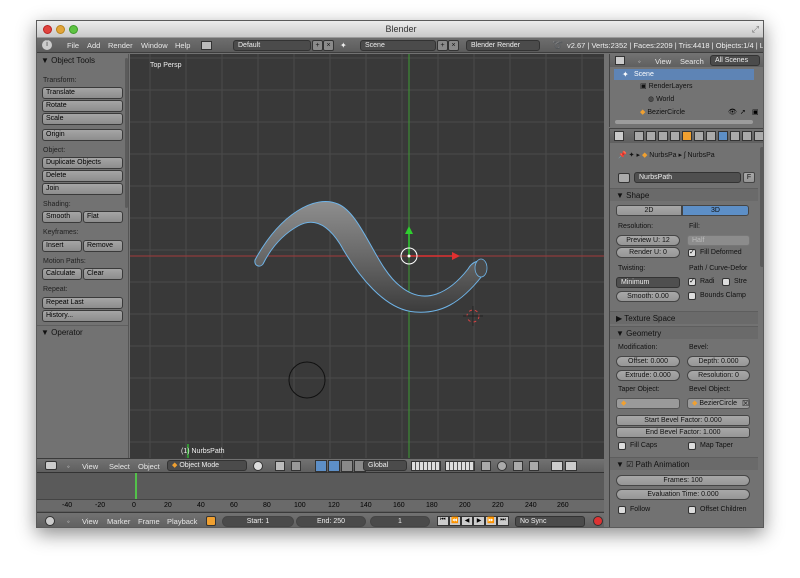 This screenshot has height=578, width=800. Describe the element at coordinates (683, 432) in the screenshot. I see `end-bevel-factor-field: End Bevel Factor: 1.000` at that location.